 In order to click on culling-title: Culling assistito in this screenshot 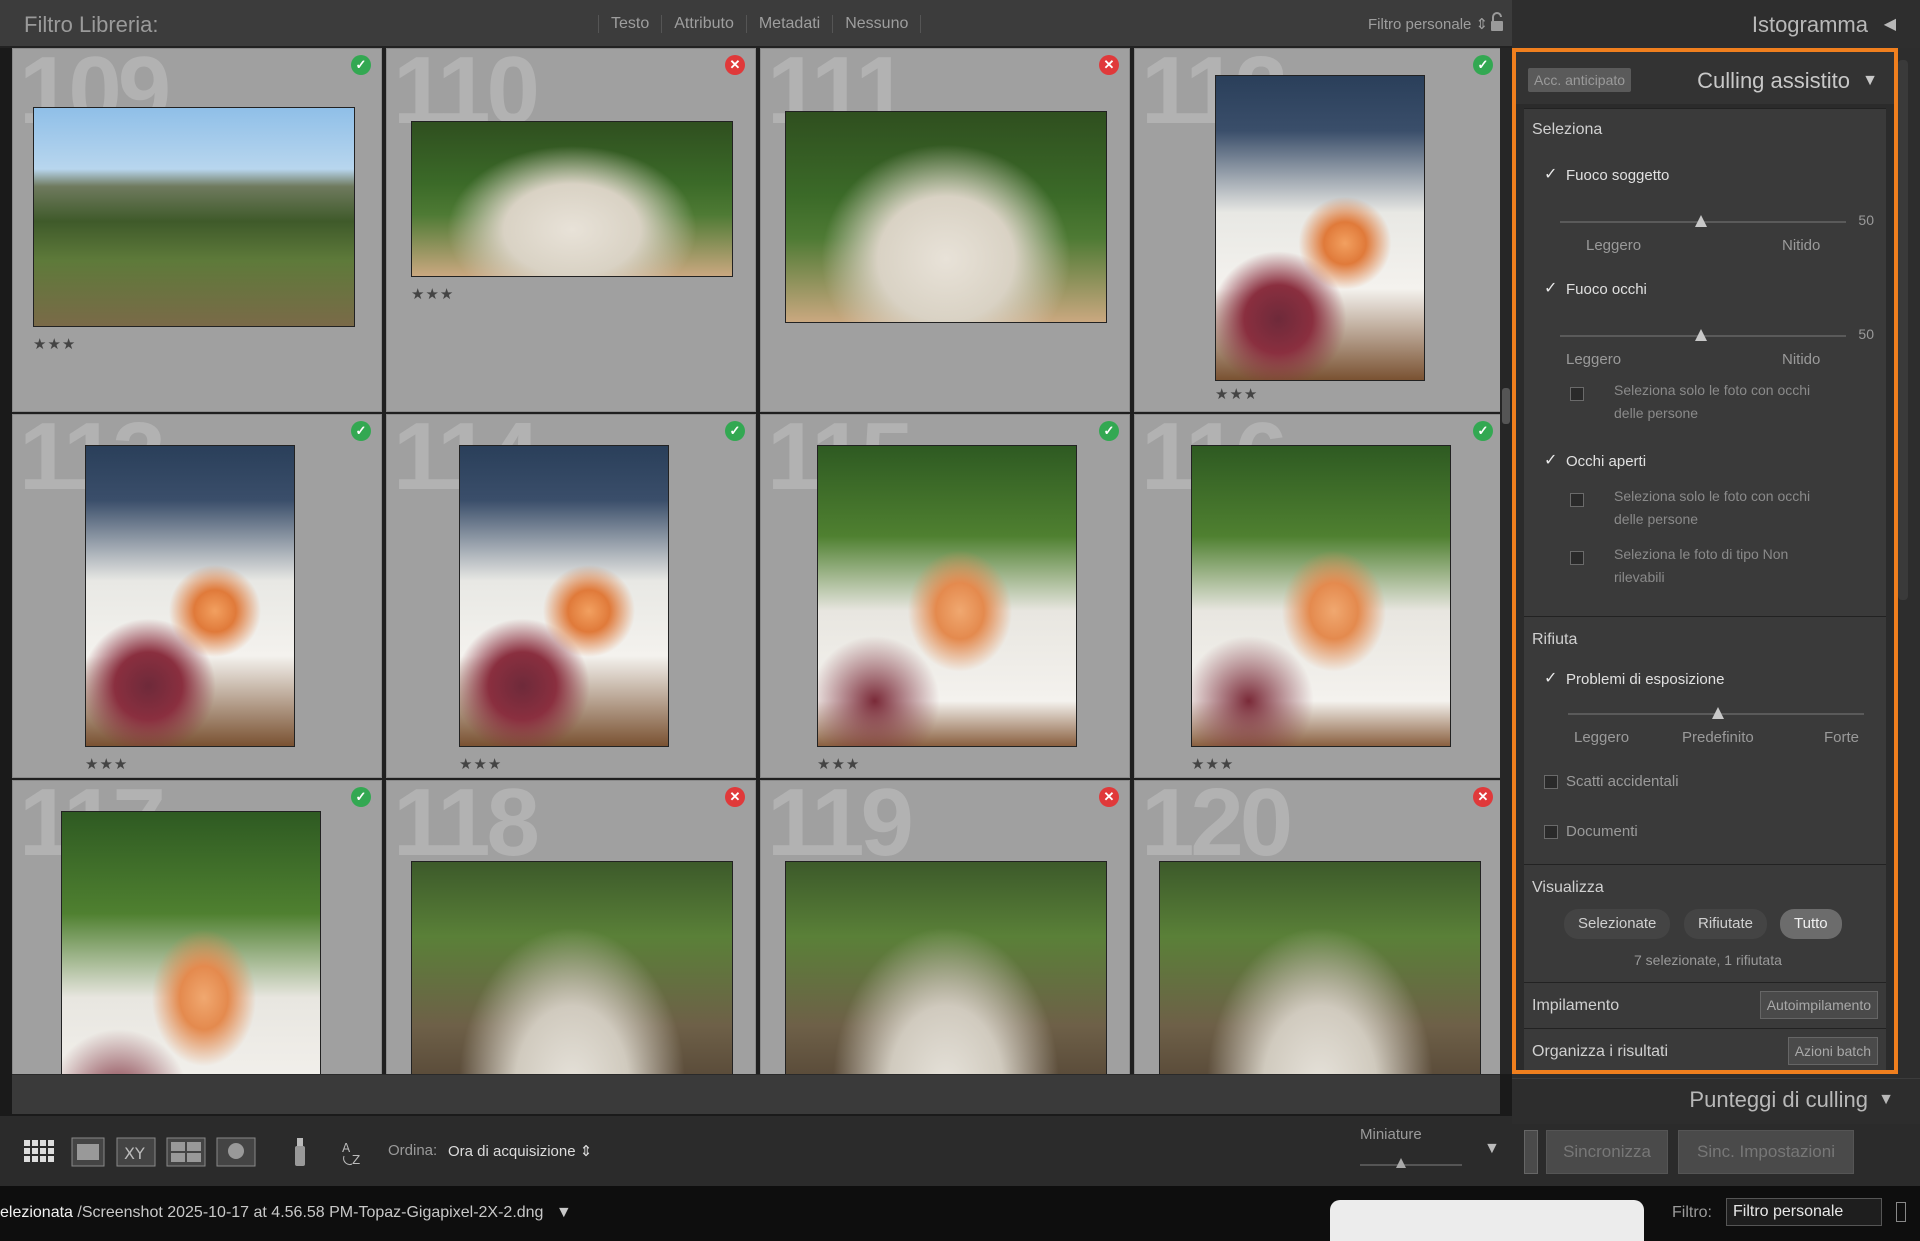, I will do `click(1773, 81)`.